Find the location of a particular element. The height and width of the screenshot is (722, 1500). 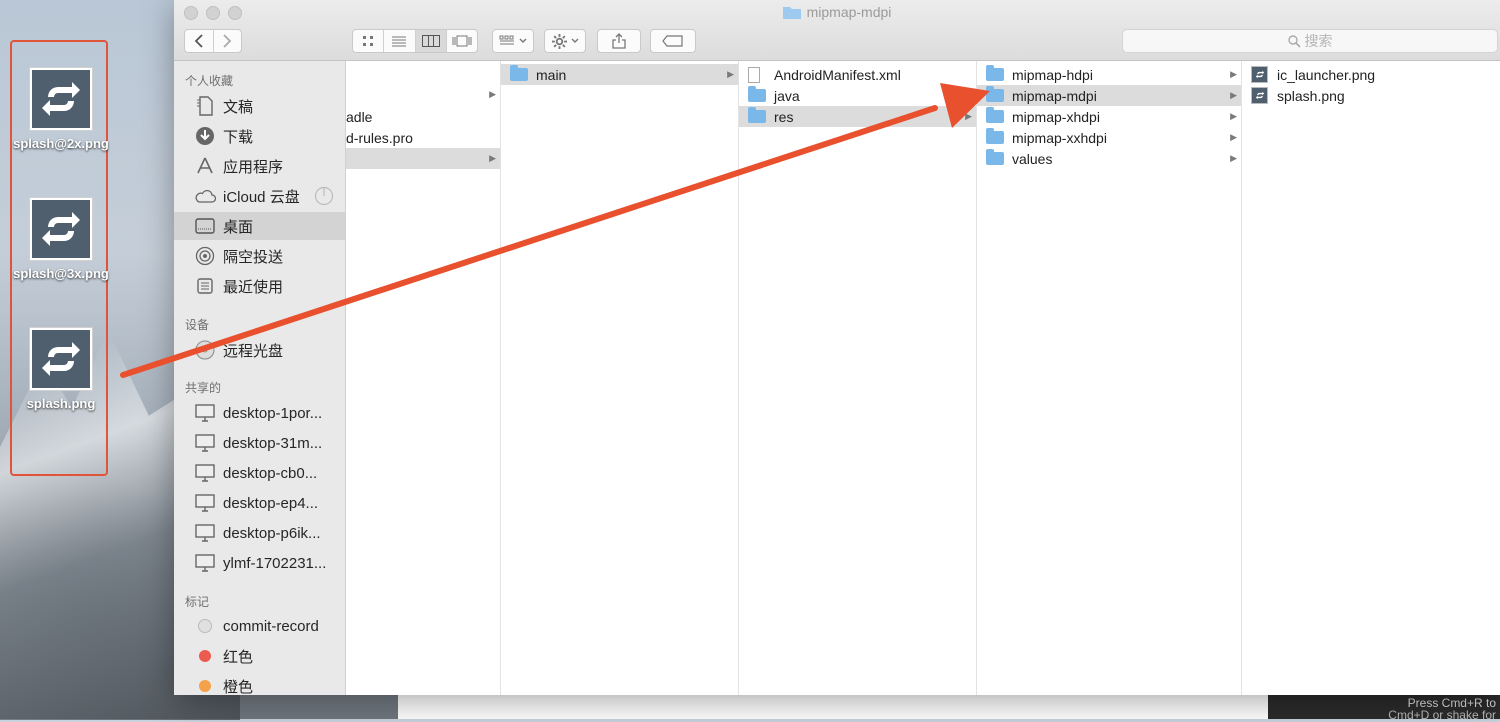

folder-row-mipmap-xxhdpi: mipmap-xxhdpi ▶ is located at coordinates (1109, 137).